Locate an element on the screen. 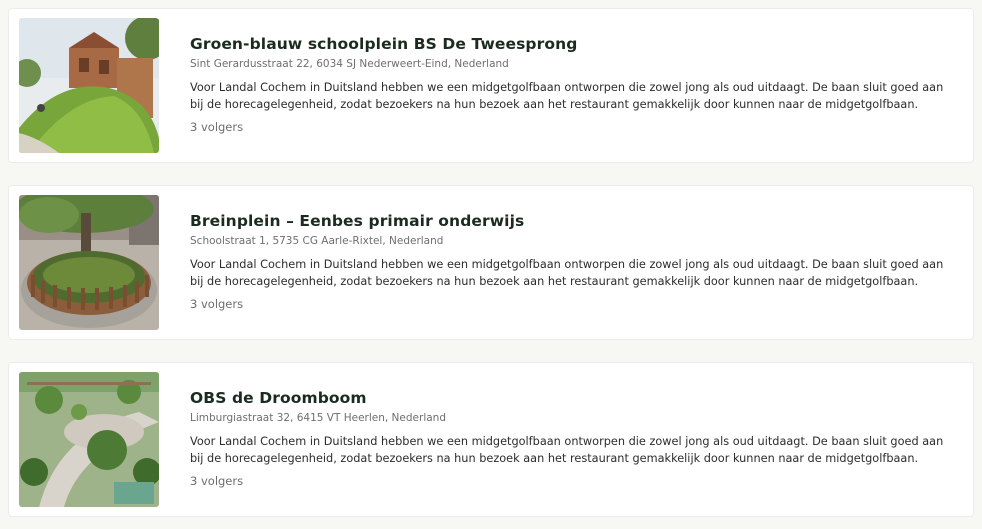 This screenshot has height=529, width=982. project-title: Groen-blauw schoolplein BS De Tweesprong is located at coordinates (570, 44).